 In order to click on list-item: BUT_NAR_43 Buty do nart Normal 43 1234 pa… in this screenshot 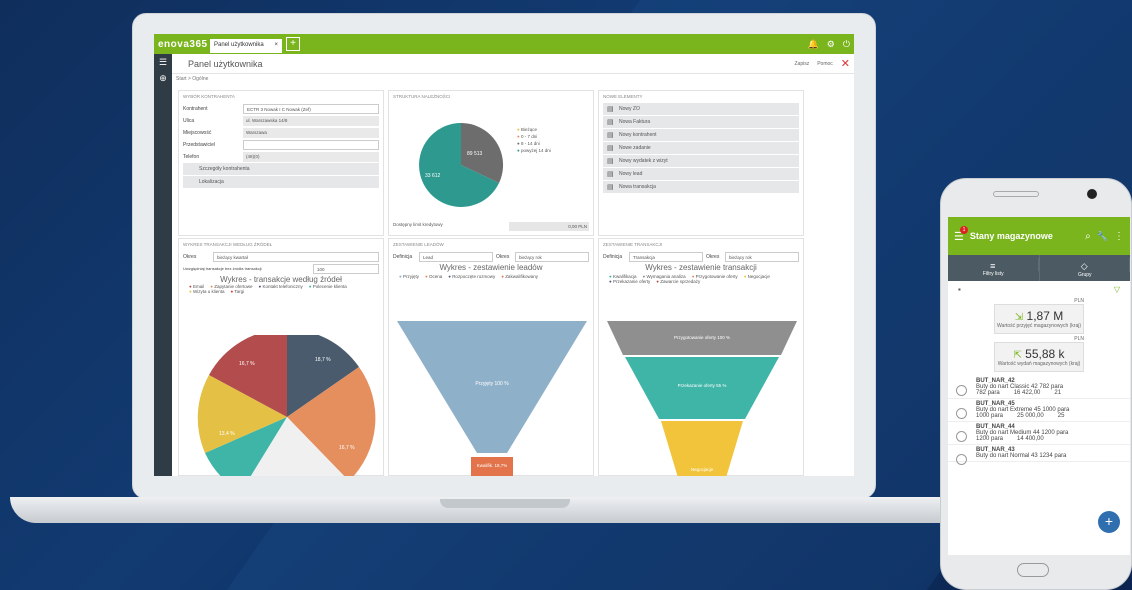, I will do `click(1039, 455)`.